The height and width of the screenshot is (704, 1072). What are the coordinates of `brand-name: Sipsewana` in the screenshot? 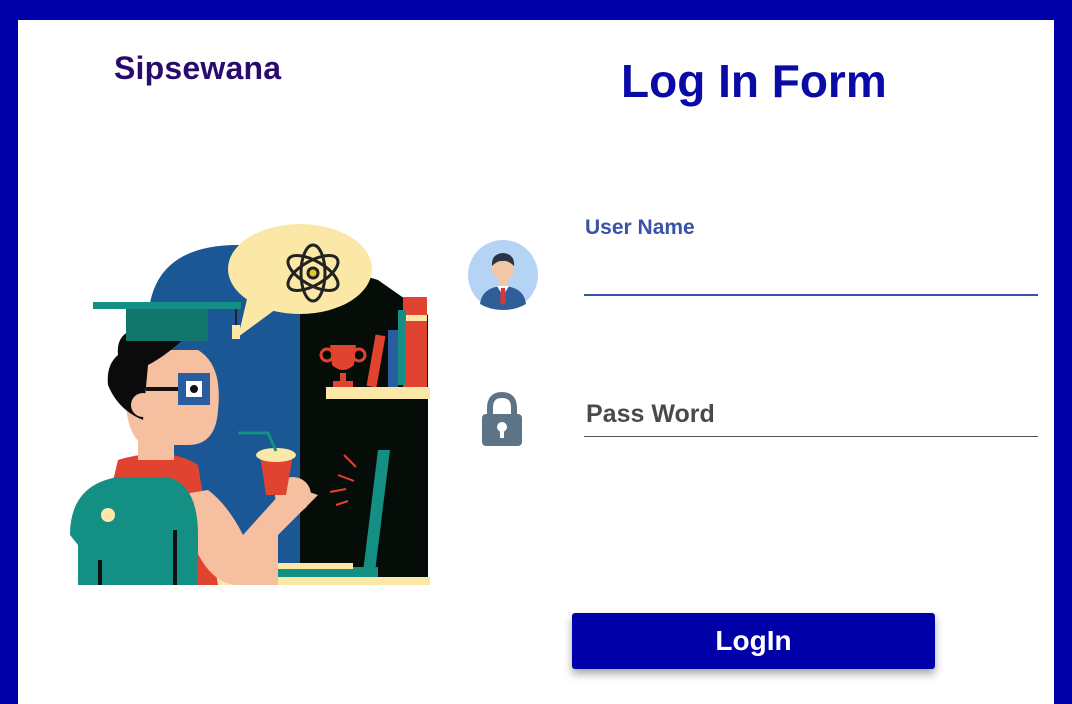 It's located at (198, 68).